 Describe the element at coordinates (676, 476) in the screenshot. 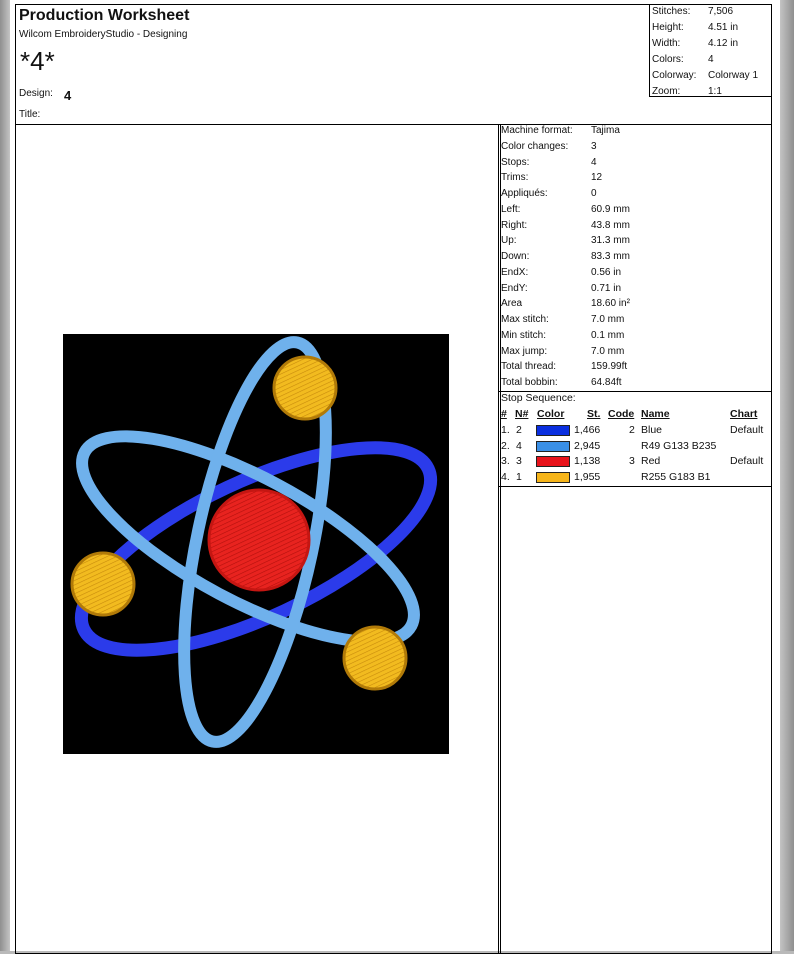

I see `seq-name: R255 G183 B1` at that location.